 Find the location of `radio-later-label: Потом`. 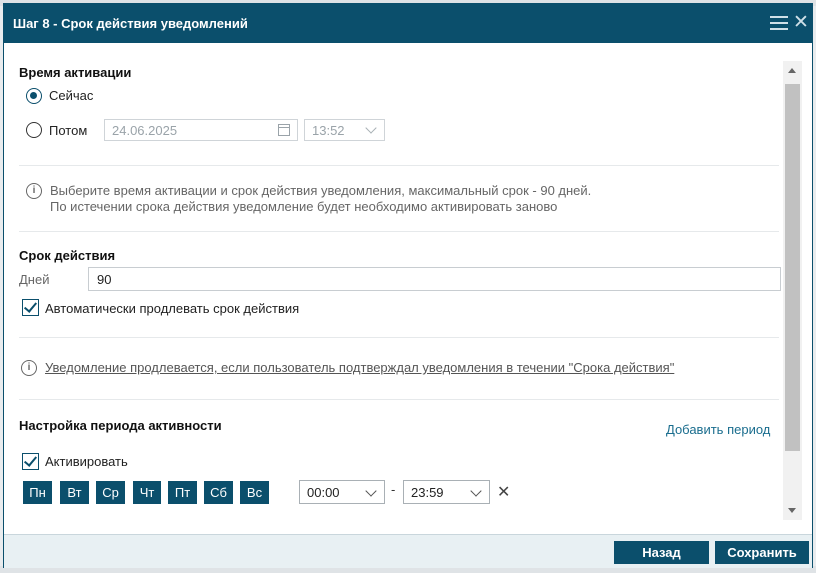

radio-later-label: Потом is located at coordinates (68, 130).